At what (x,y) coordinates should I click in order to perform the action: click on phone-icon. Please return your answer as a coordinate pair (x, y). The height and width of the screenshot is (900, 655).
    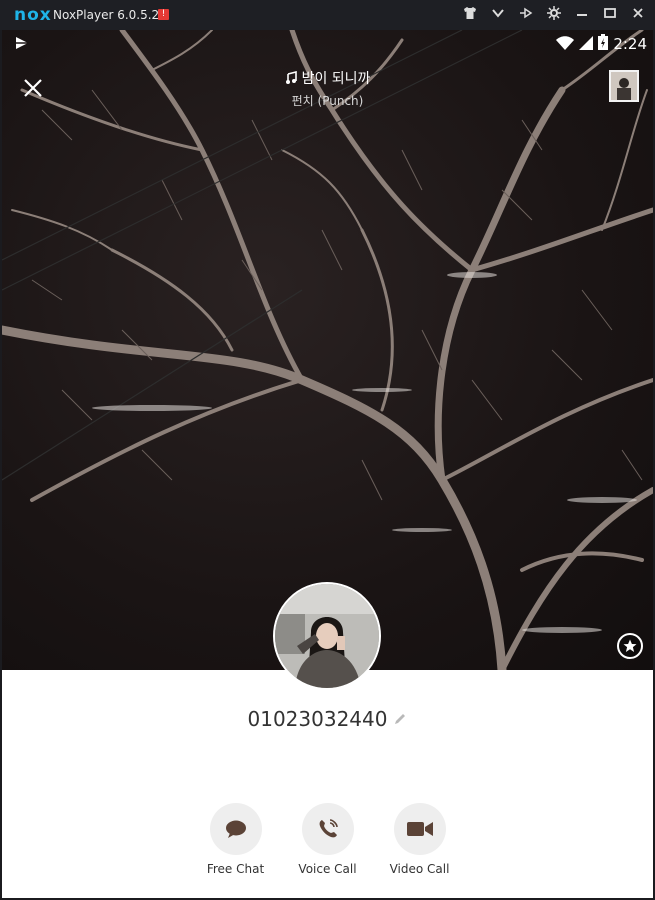
    Looking at the image, I should click on (328, 828).